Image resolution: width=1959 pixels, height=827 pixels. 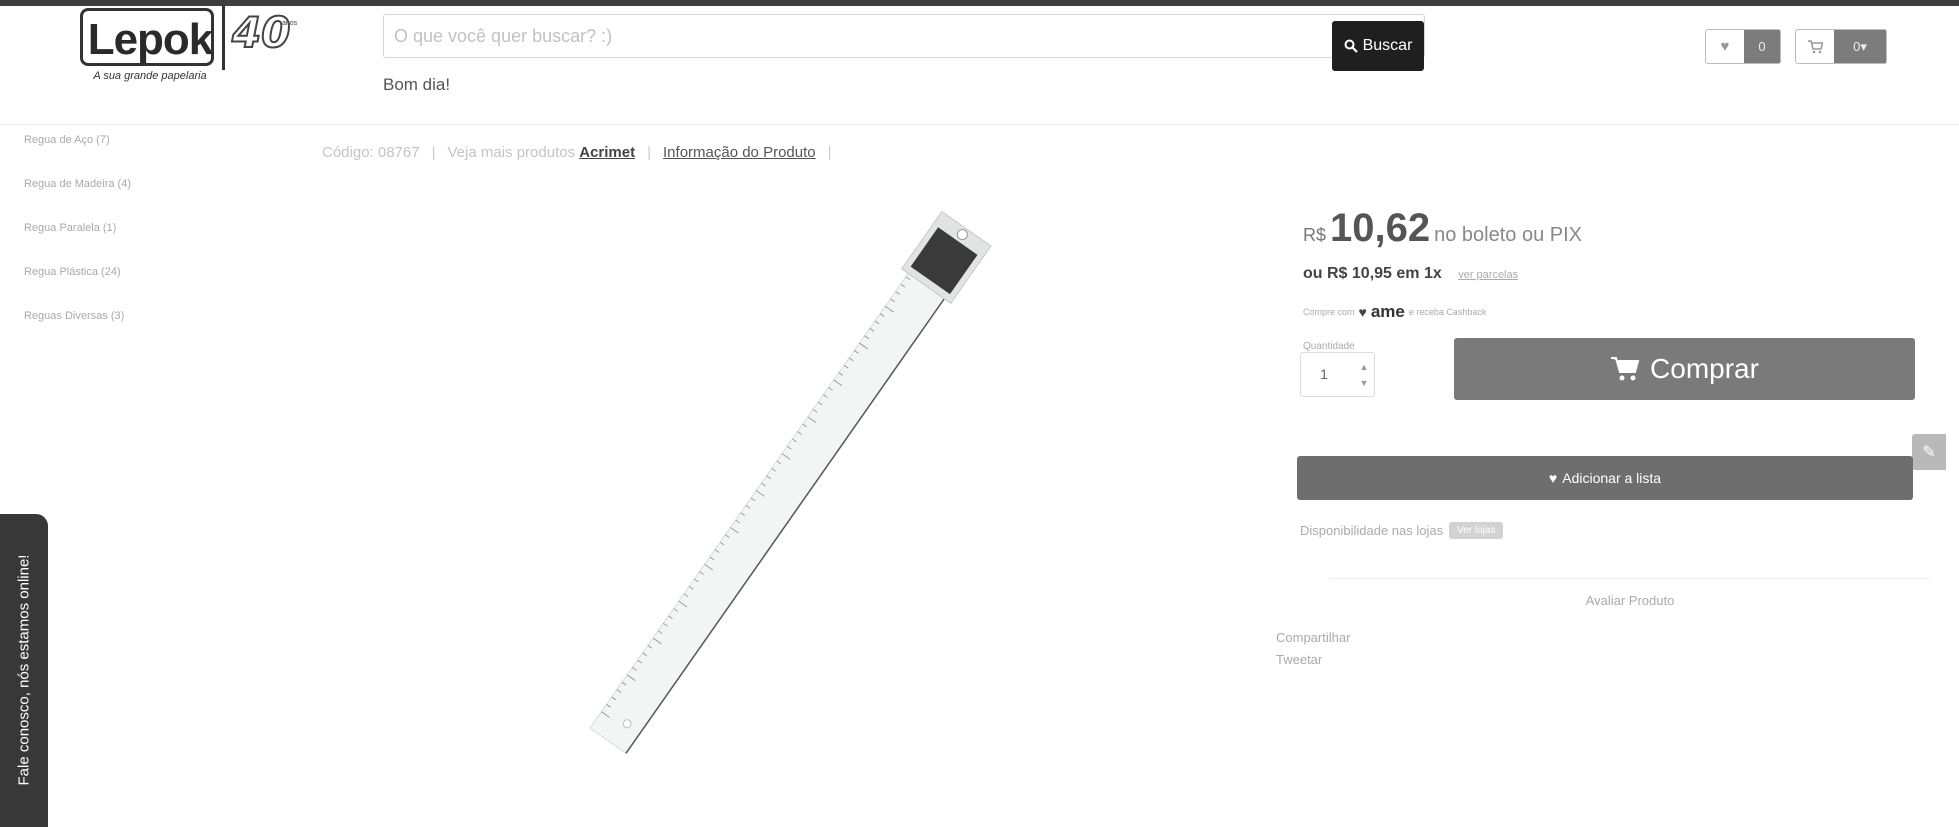 What do you see at coordinates (124, 152) in the screenshot?
I see `sidebar-category: Regua de Aço (7)` at bounding box center [124, 152].